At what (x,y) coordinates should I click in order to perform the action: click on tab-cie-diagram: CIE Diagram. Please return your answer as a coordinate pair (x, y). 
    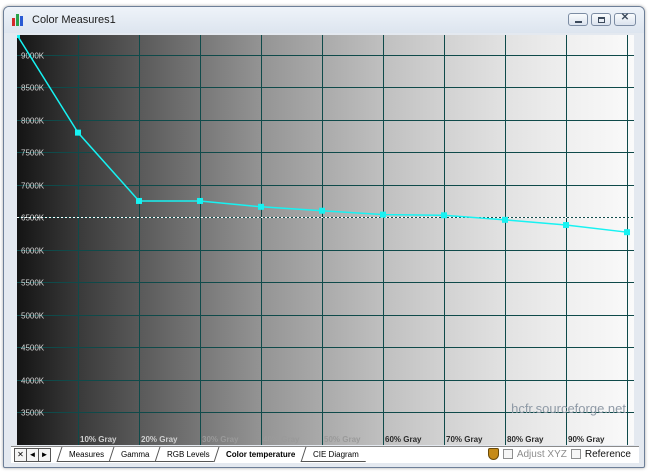
    Looking at the image, I should click on (335, 454).